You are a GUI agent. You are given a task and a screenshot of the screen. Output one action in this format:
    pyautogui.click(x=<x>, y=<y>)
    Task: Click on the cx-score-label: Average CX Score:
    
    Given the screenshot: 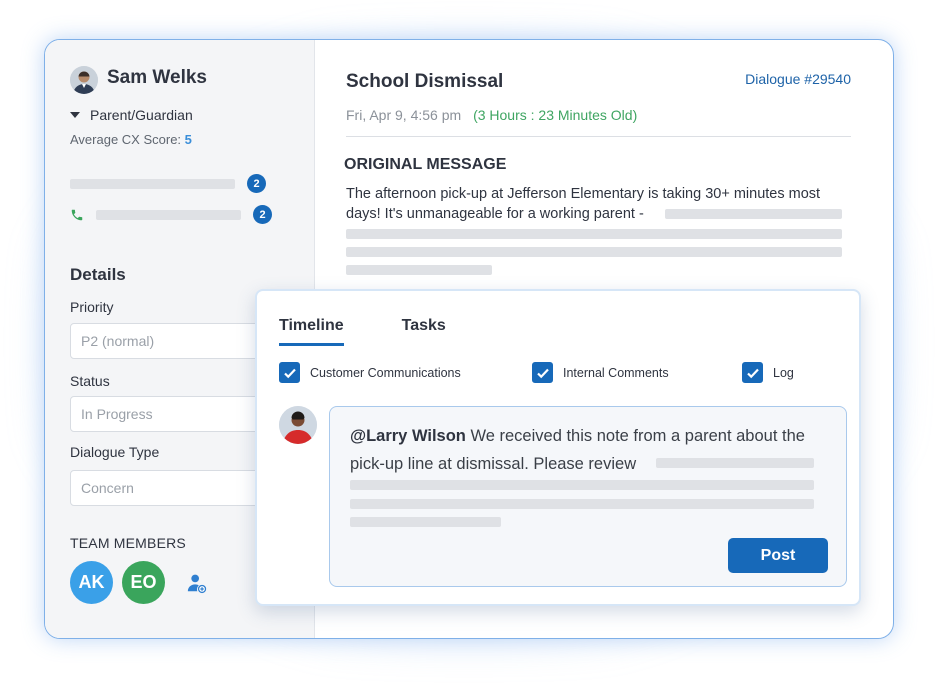 What is the action you would take?
    pyautogui.click(x=126, y=139)
    